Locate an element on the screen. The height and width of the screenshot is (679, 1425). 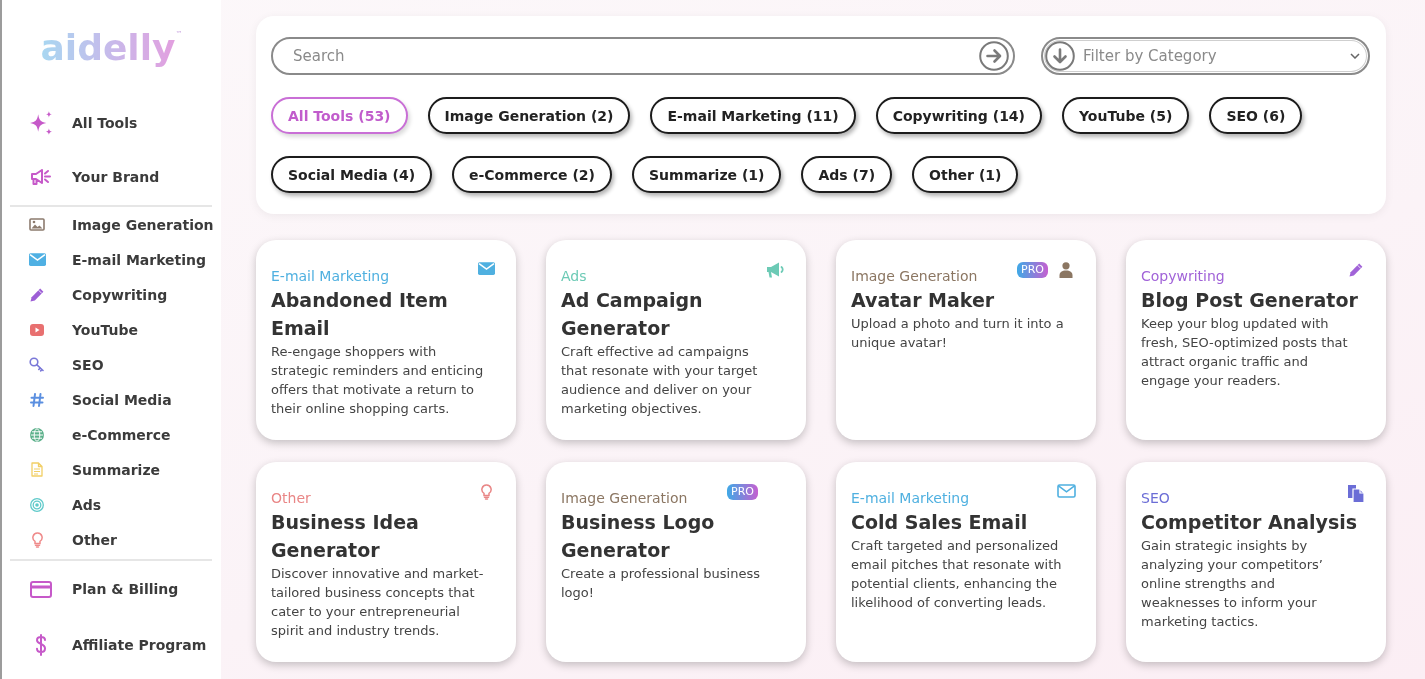
category-chip: Social Media (4) is located at coordinates (352, 174).